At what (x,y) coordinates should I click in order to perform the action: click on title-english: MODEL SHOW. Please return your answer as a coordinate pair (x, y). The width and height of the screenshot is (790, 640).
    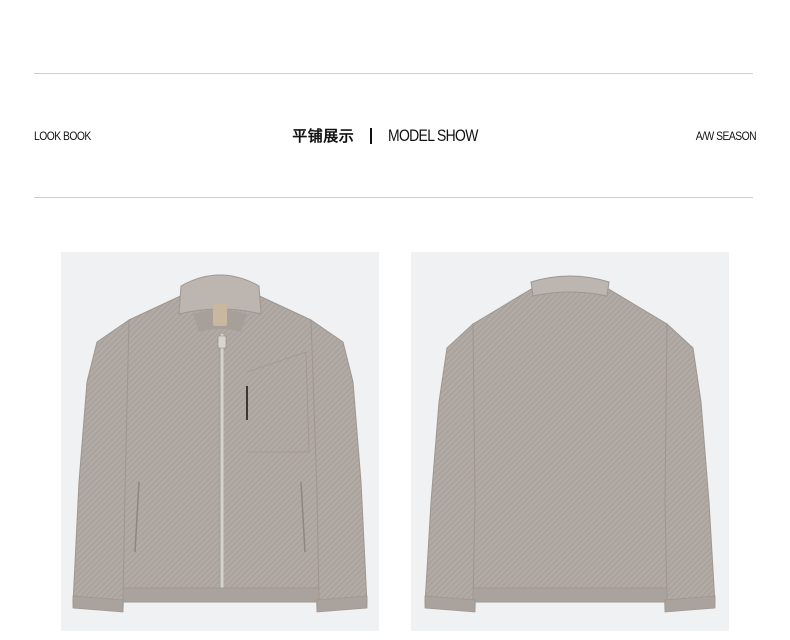
    Looking at the image, I should click on (433, 135).